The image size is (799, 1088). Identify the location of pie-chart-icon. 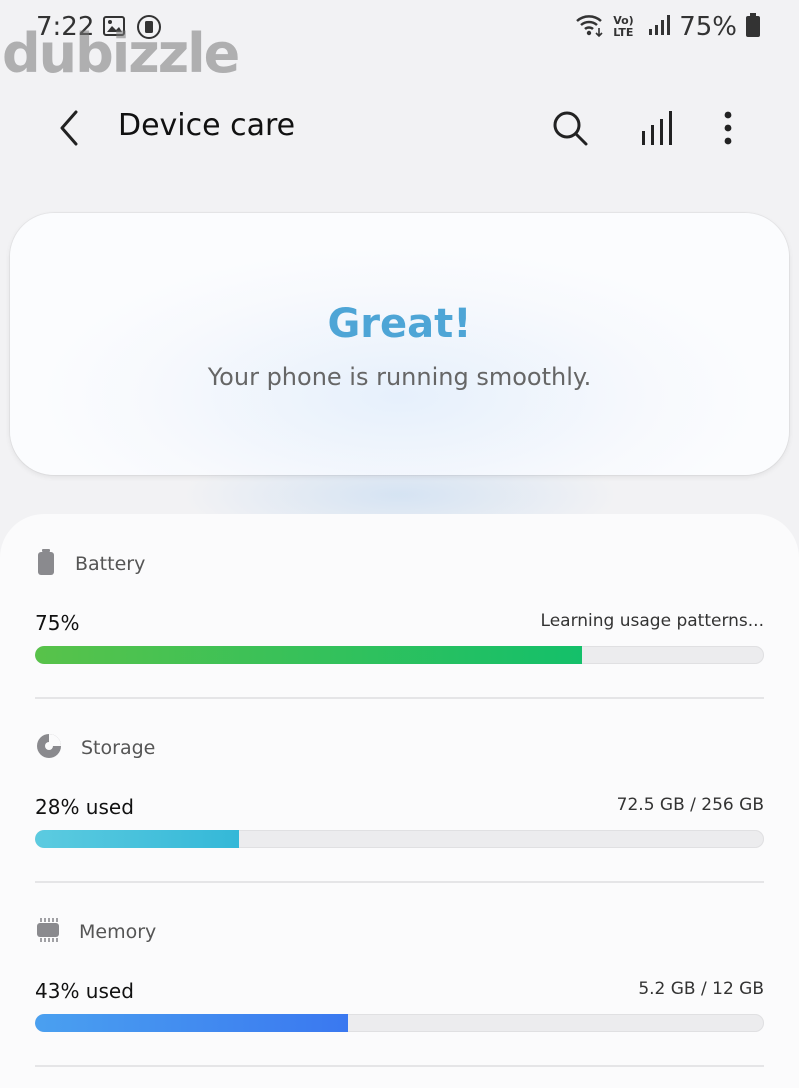
(49, 748).